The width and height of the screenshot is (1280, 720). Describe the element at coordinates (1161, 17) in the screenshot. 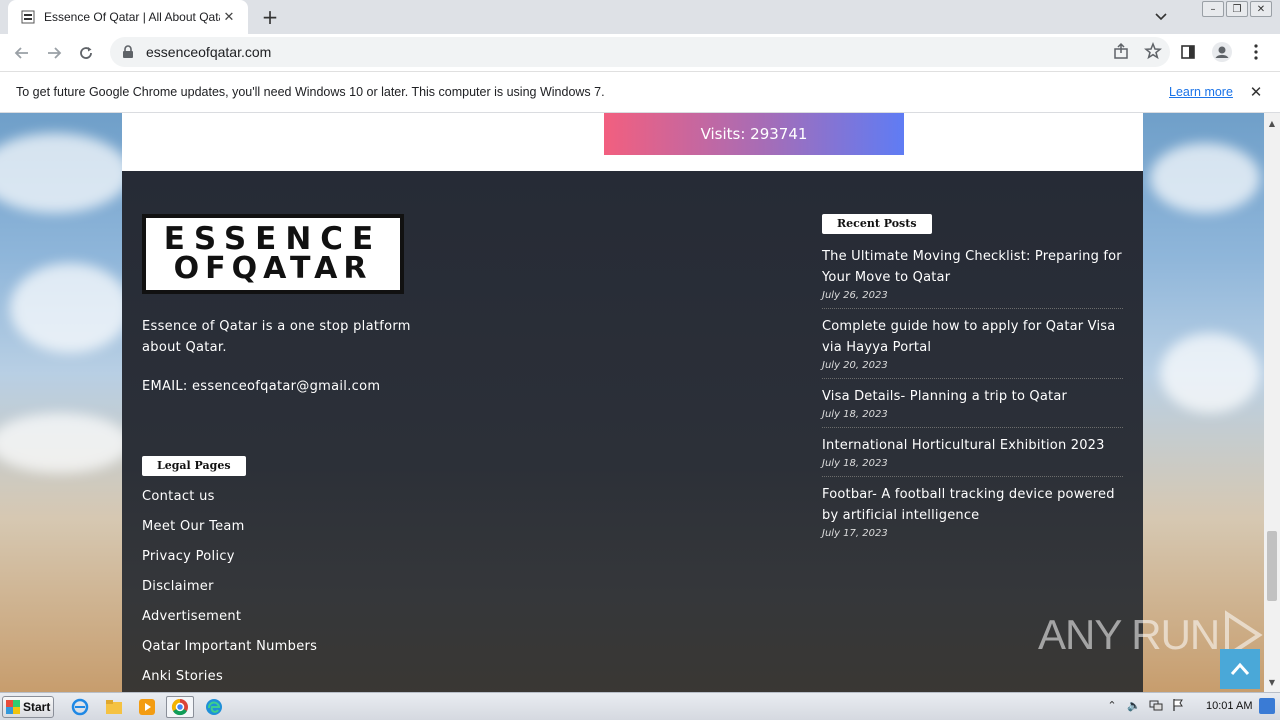

I see `tab-search-chevron-icon` at that location.